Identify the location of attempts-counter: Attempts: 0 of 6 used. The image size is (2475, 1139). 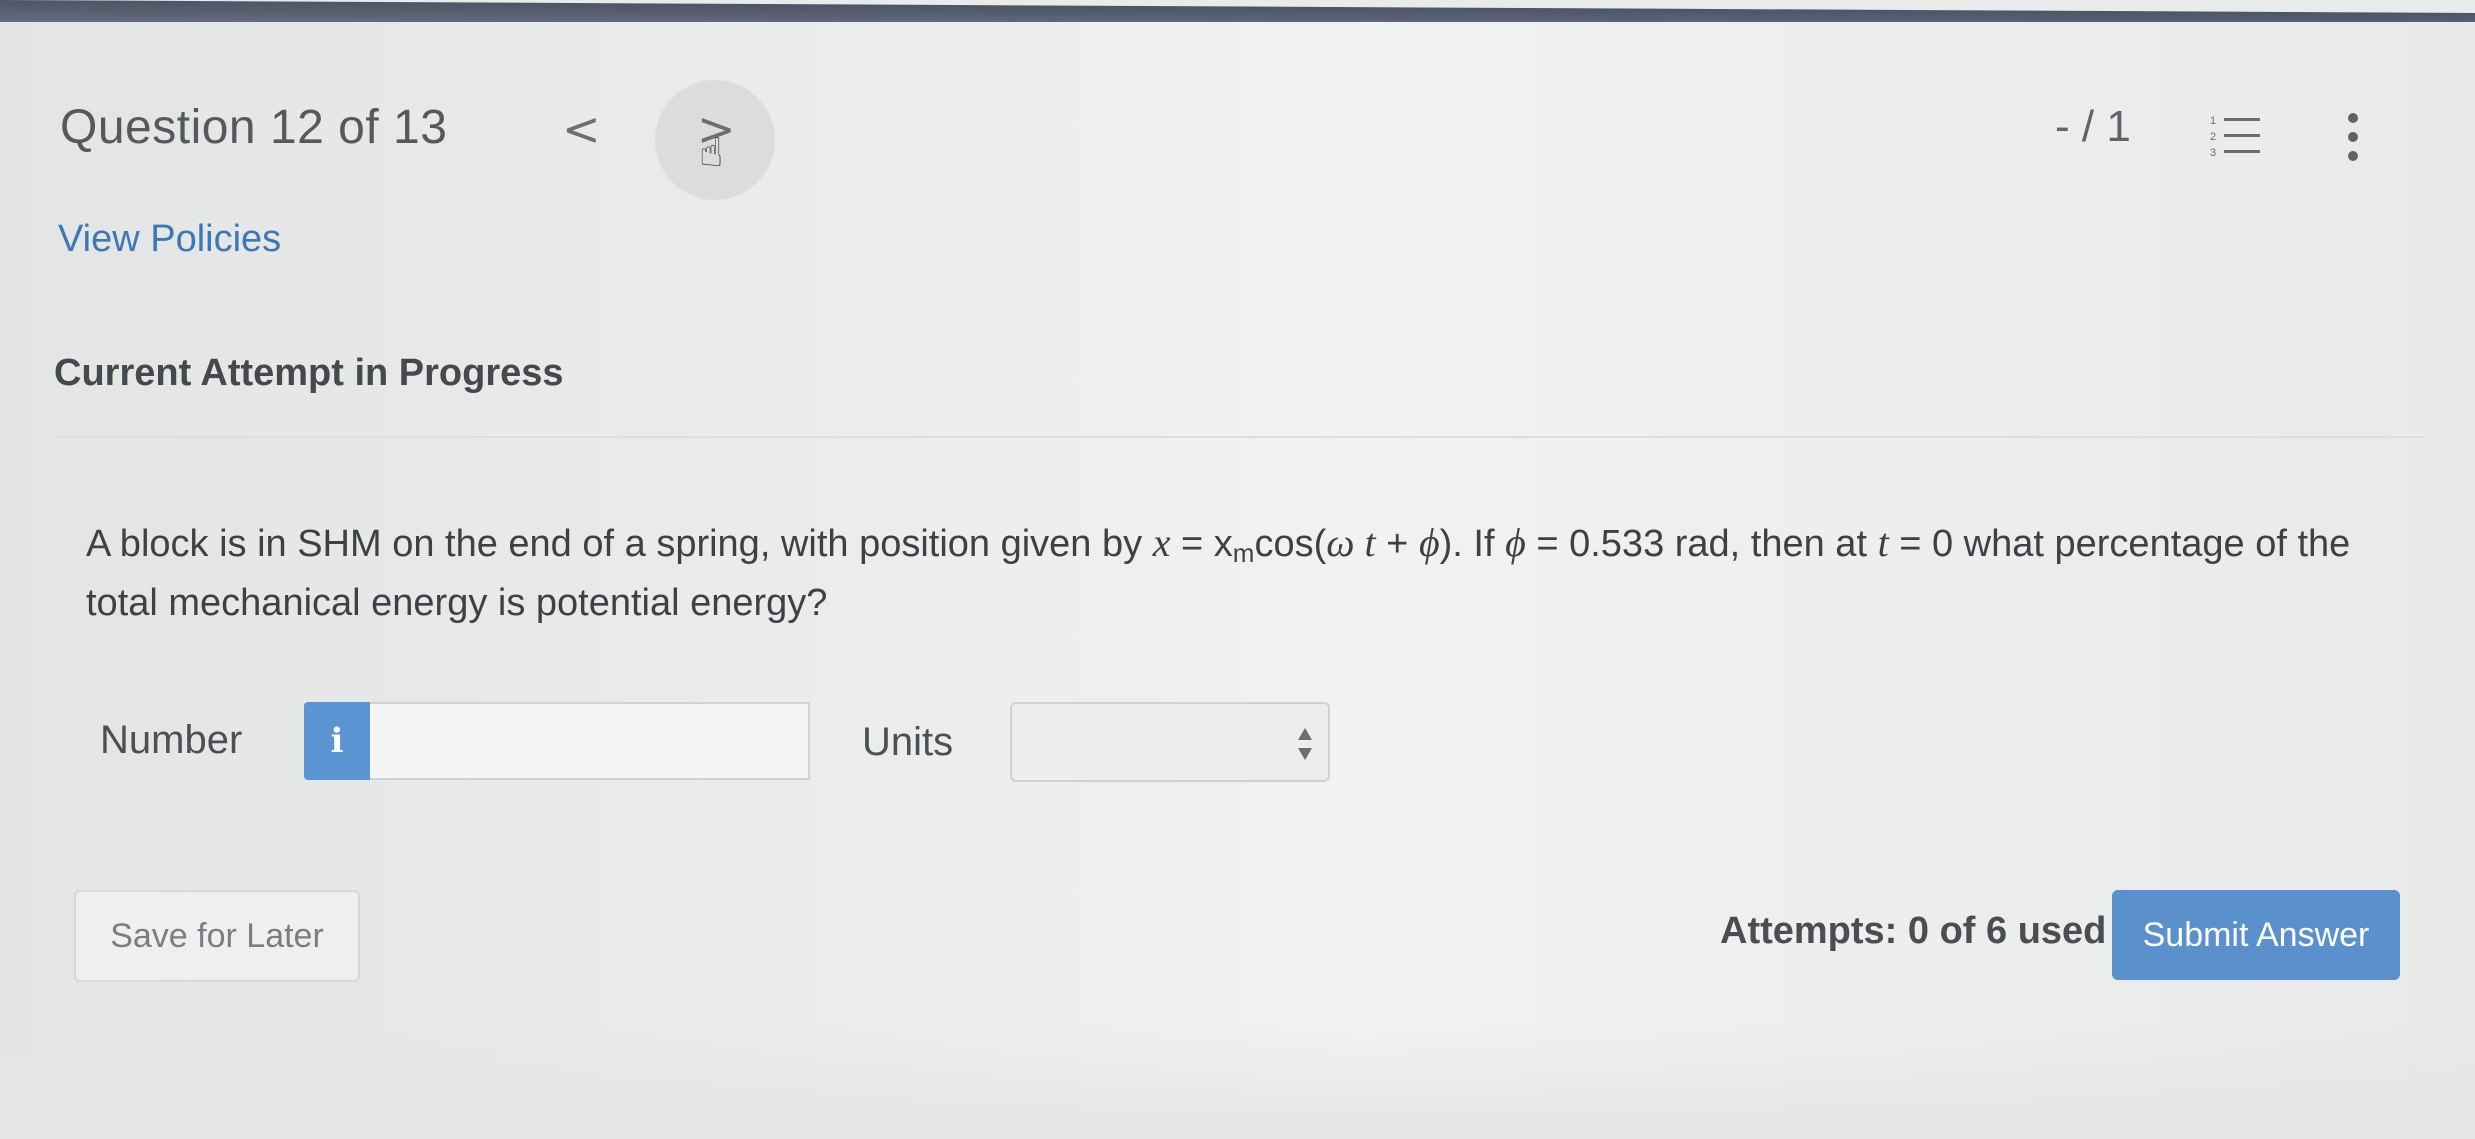
(1913, 931).